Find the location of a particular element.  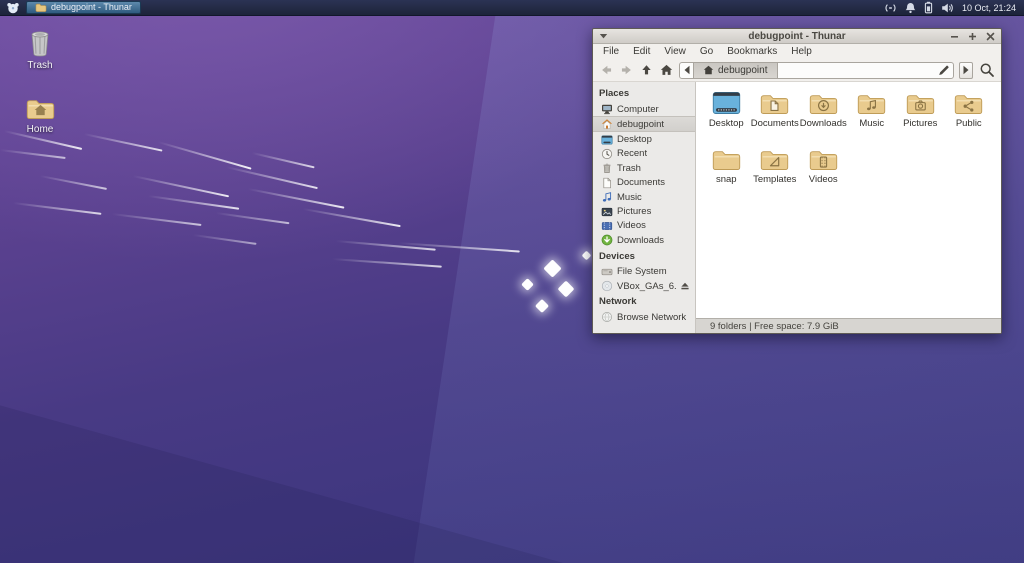

minimize-button is located at coordinates (954, 36).